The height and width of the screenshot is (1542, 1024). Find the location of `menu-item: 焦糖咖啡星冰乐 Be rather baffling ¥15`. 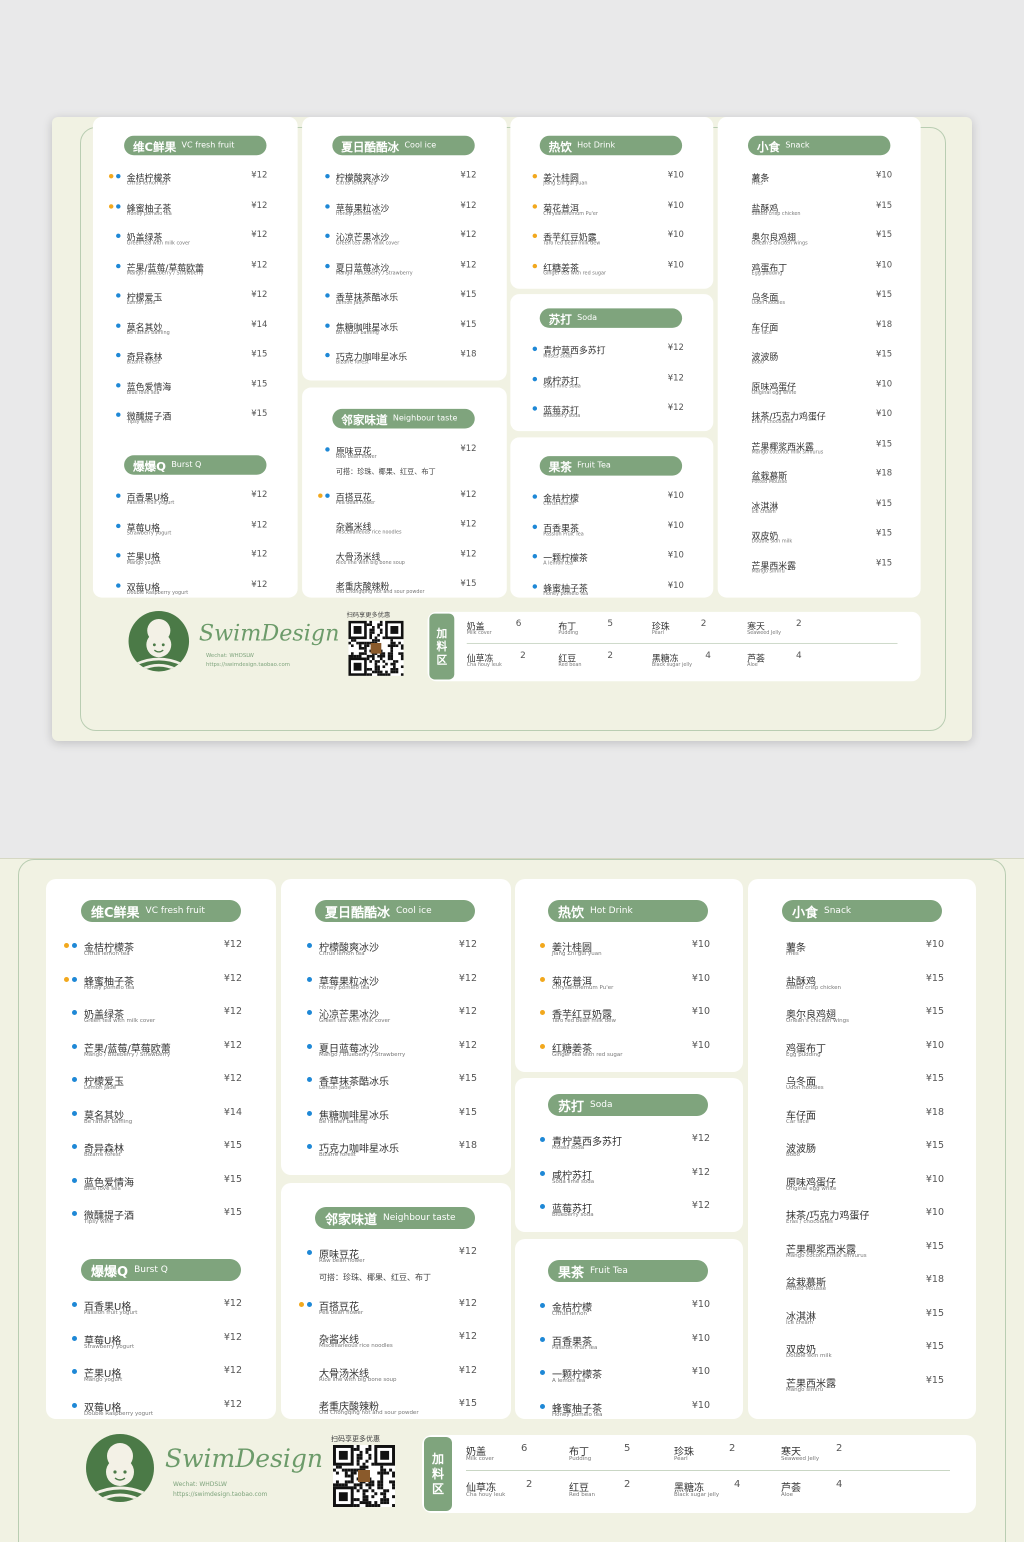

menu-item: 焦糖咖啡星冰乐 Be rather baffling ¥15 is located at coordinates (399, 330).